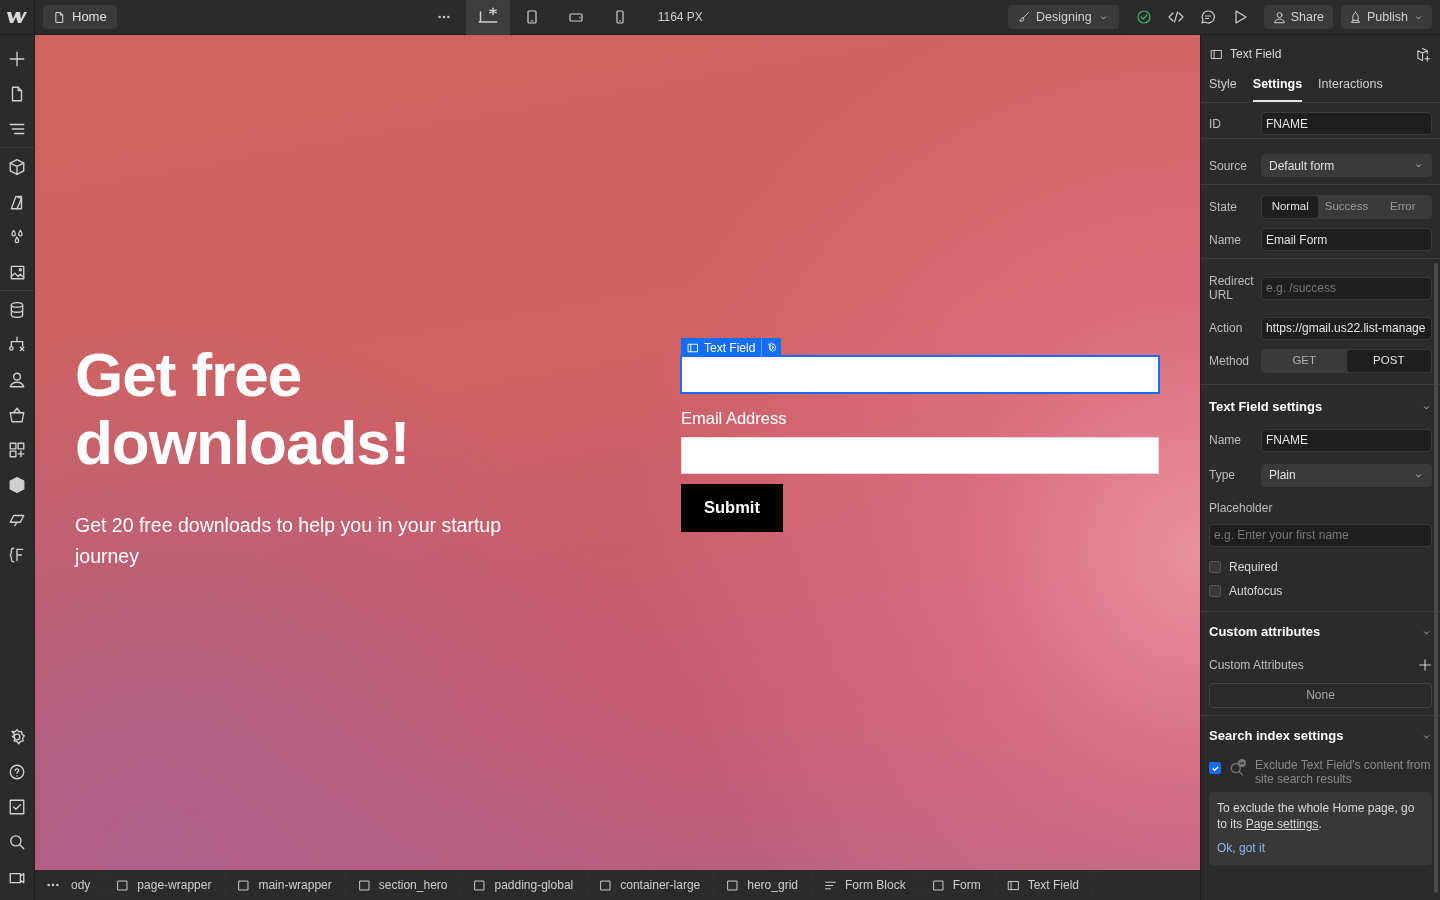  Describe the element at coordinates (1241, 848) in the screenshot. I see `dismiss-link: Ok, got it` at that location.